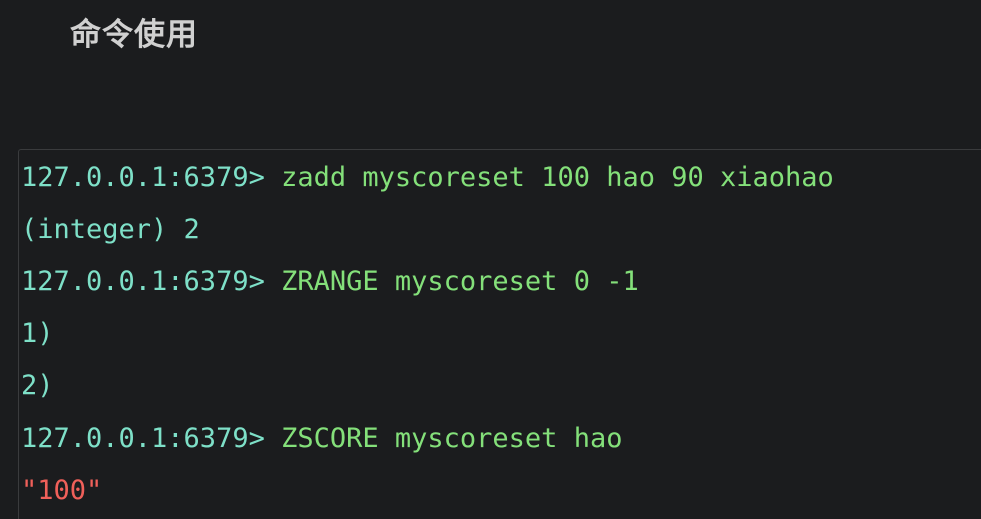 This screenshot has height=519, width=981. I want to click on terminal-line-5: 2), so click(37, 386).